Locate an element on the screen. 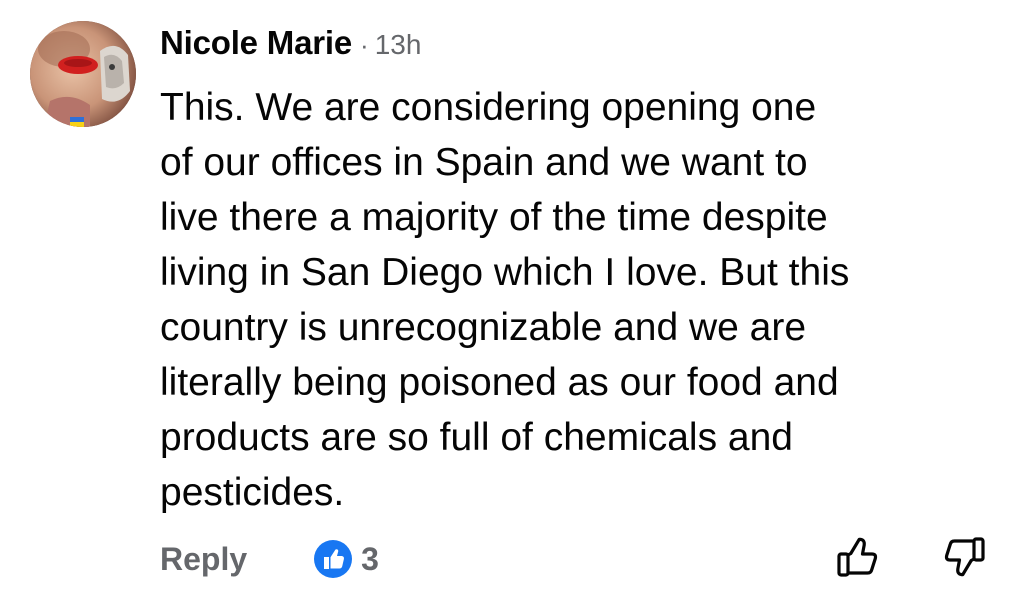 Image resolution: width=1024 pixels, height=613 pixels. like-reaction-icon is located at coordinates (333, 559).